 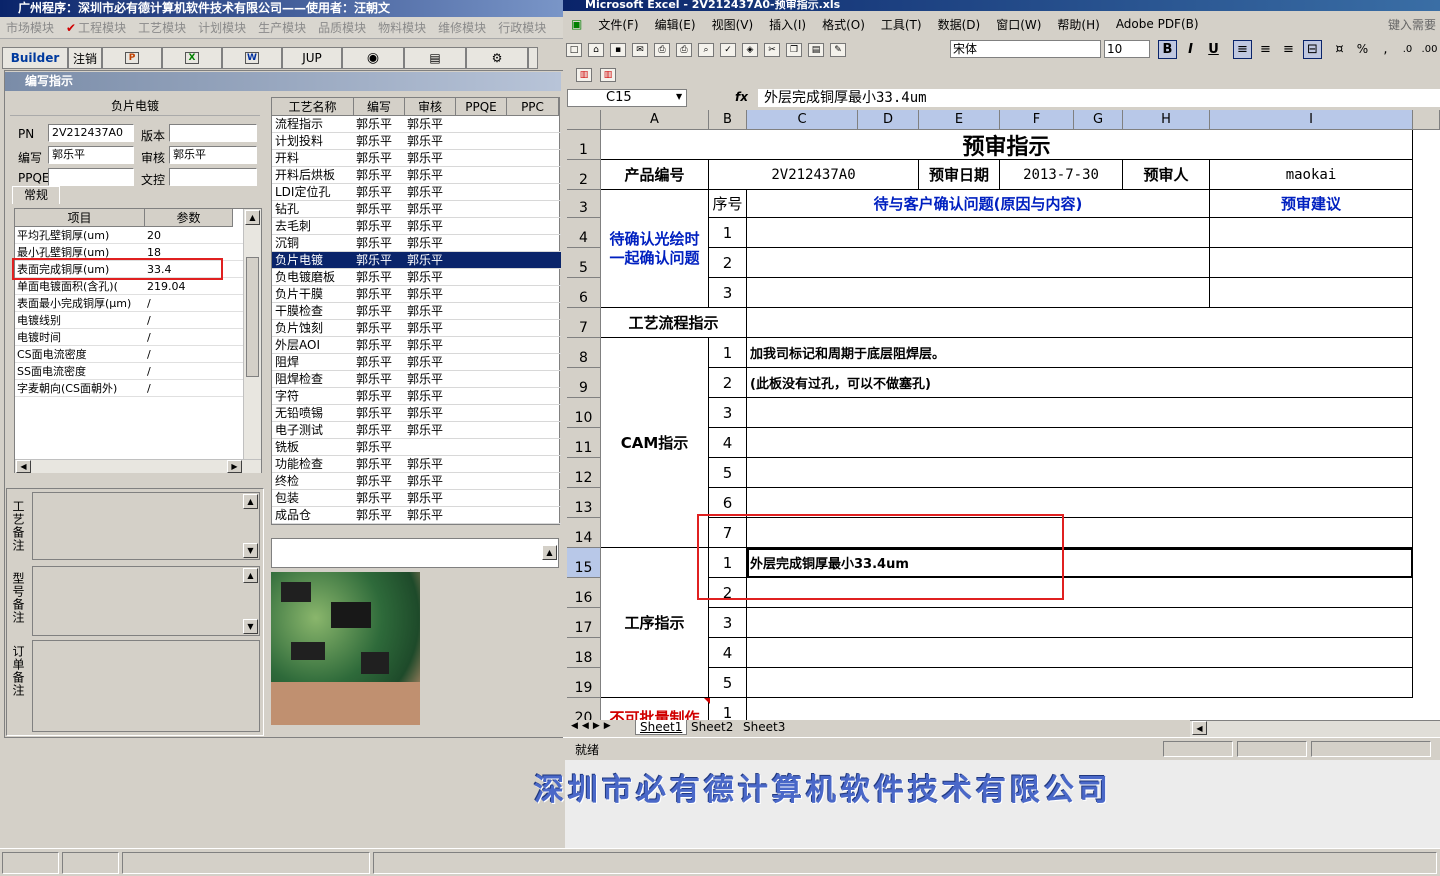 I want to click on cam-instruction, so click(x=1080, y=443).